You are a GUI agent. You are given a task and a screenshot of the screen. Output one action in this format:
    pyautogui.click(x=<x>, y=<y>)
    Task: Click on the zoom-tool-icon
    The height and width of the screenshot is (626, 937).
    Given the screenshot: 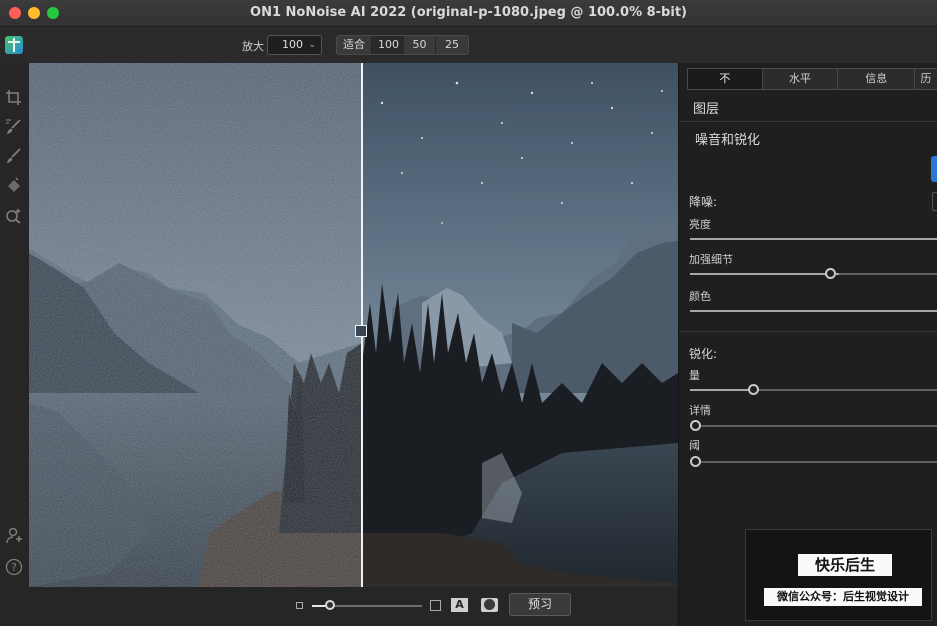 What is the action you would take?
    pyautogui.click(x=14, y=215)
    